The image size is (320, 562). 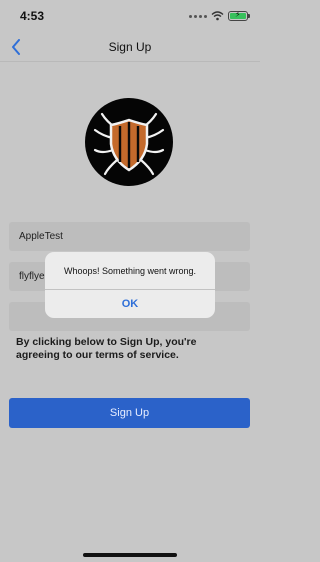 I want to click on status-bar: 4:53 ⚡, so click(x=130, y=17).